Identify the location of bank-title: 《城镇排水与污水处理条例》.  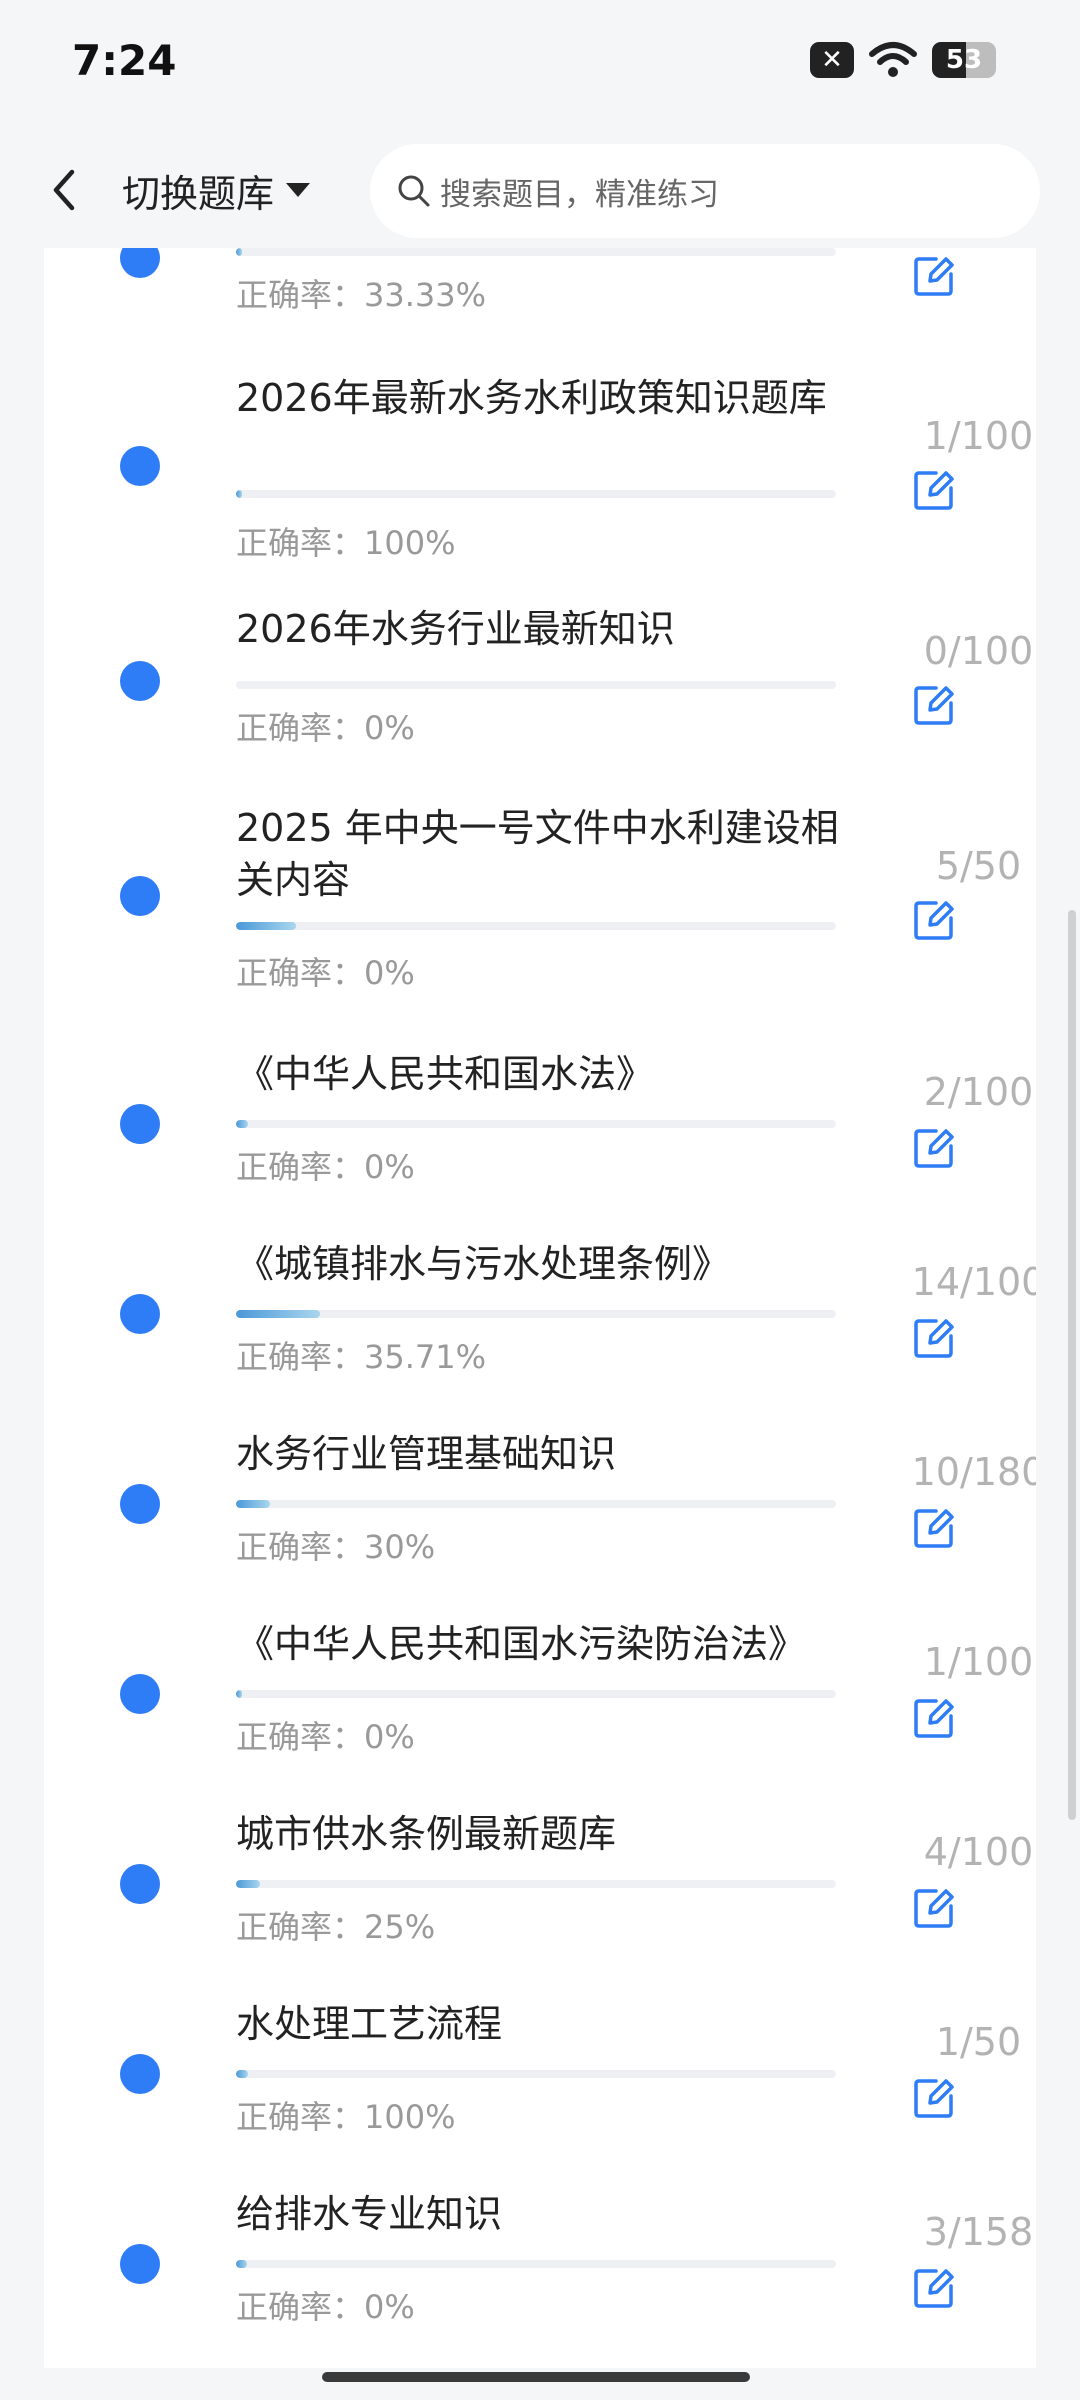
(483, 1264).